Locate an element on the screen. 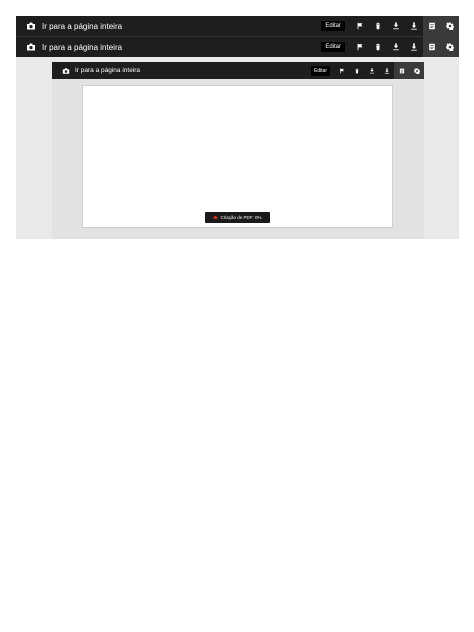 The height and width of the screenshot is (632, 474). cloud-icon is located at coordinates (216, 217).